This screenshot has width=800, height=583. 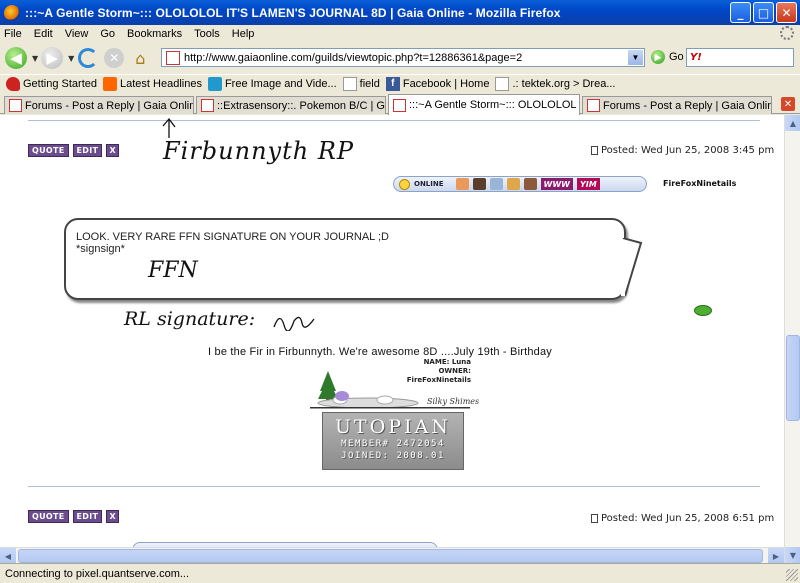 What do you see at coordinates (107, 34) in the screenshot?
I see `menu-go: Go` at bounding box center [107, 34].